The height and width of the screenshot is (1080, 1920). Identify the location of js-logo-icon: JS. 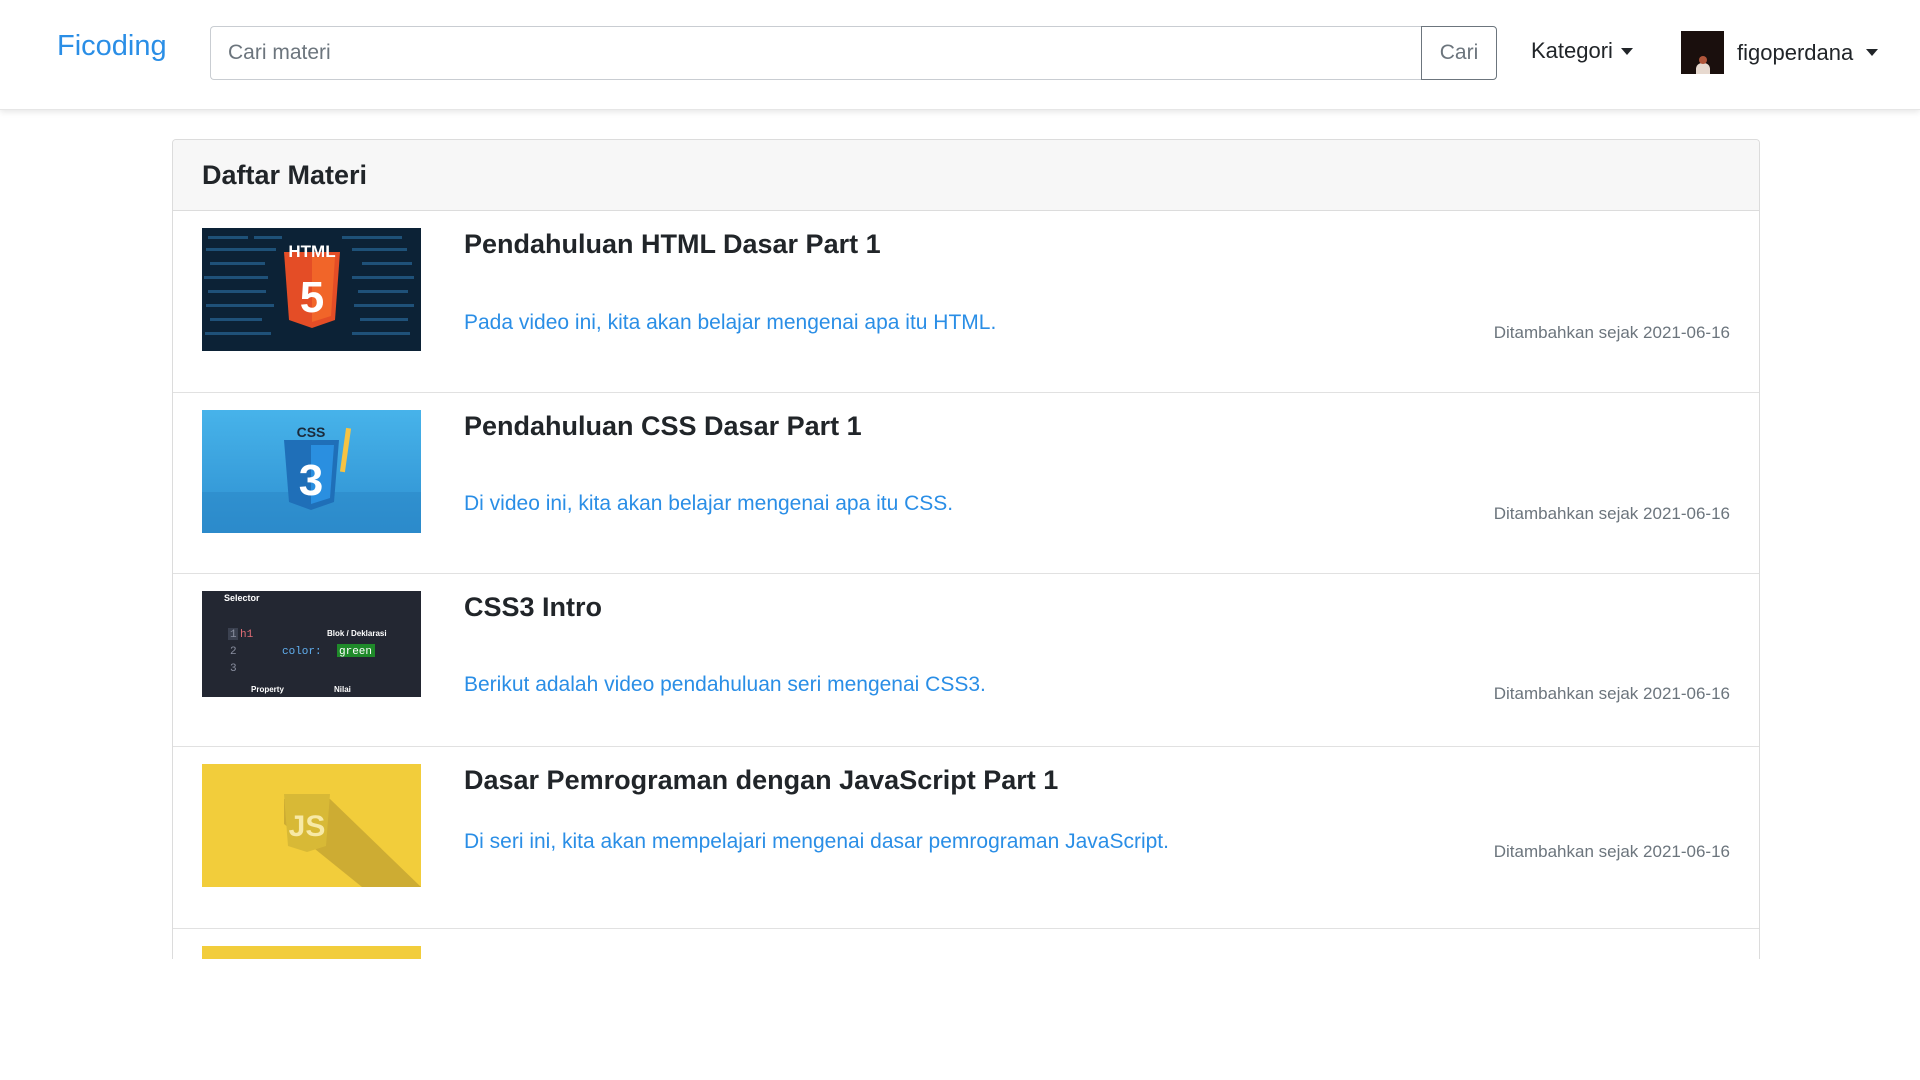
(311, 825).